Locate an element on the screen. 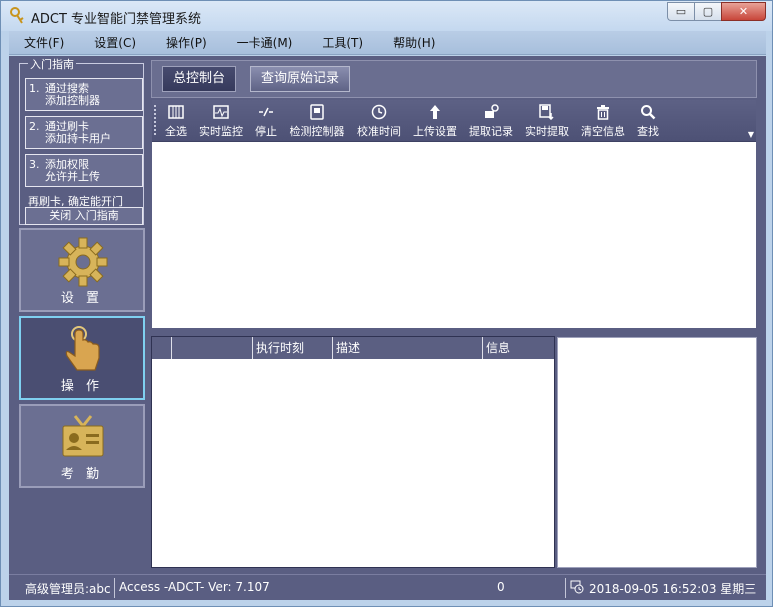  column-header-info: 信息 is located at coordinates (518, 348).